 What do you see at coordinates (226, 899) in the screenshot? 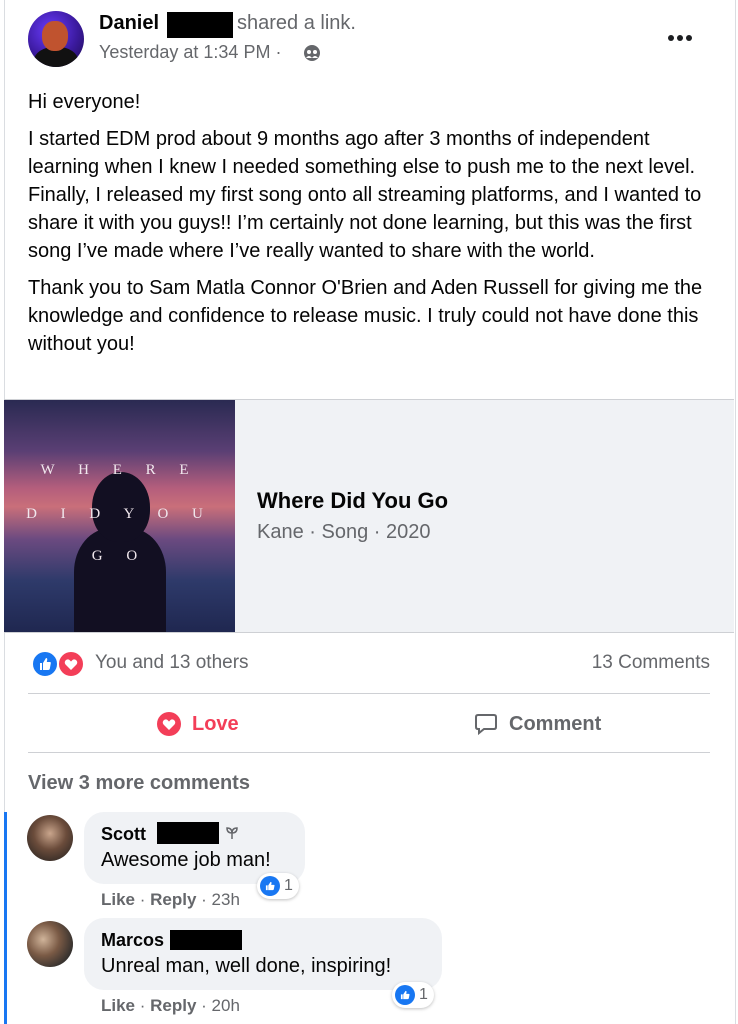
I see `comment-time: 23h` at bounding box center [226, 899].